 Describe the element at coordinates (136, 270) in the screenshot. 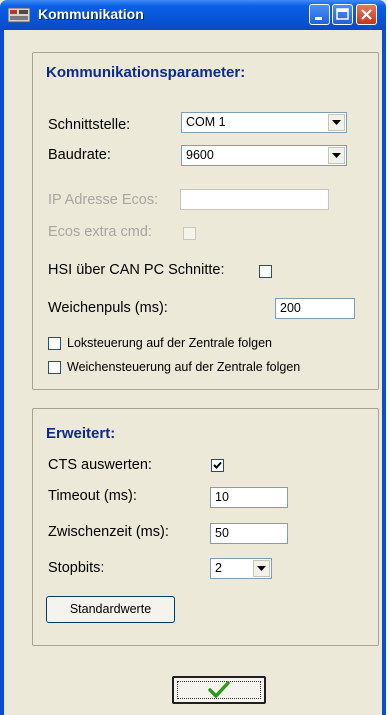

I see `hsi-can-label: HSI über CAN PC Schnitte:` at that location.